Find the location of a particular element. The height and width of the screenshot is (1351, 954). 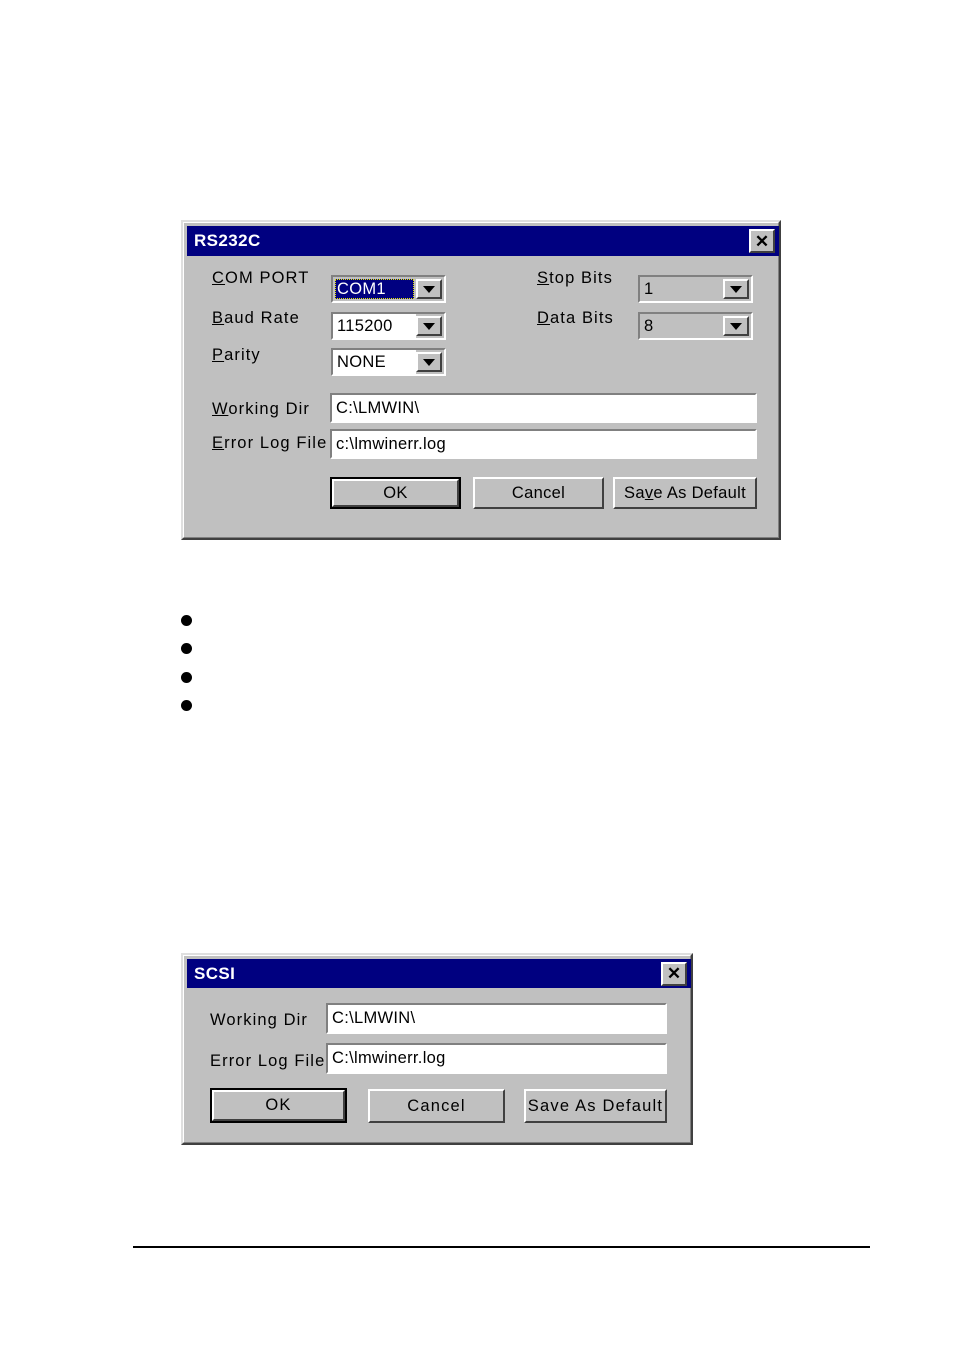

baud-rate-label: Baud Rate is located at coordinates (256, 318).